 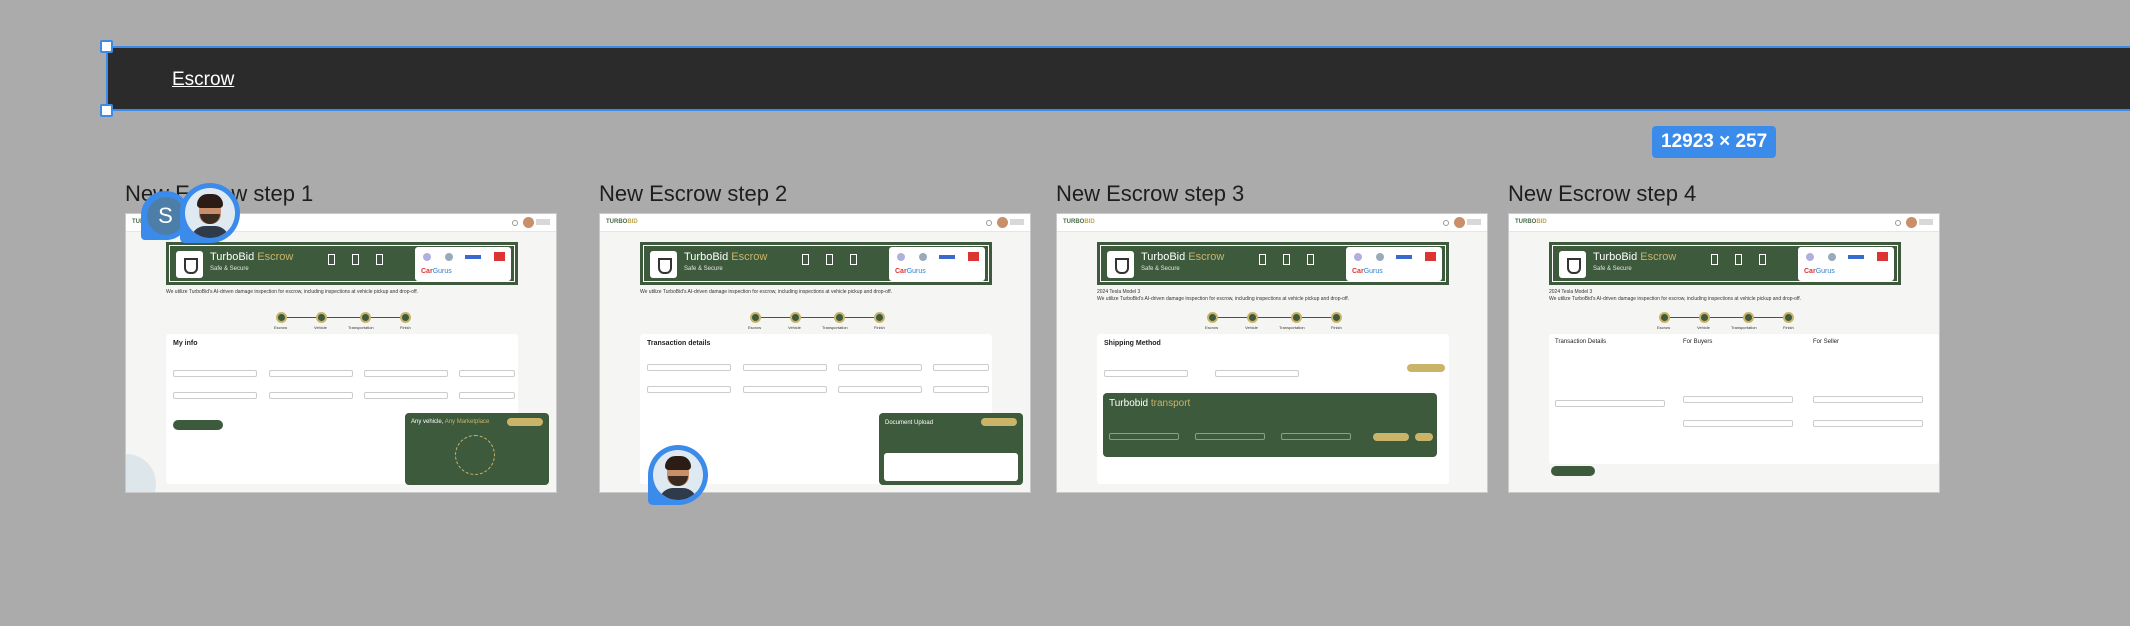 What do you see at coordinates (693, 194) in the screenshot?
I see `frame-label-step2: New Escrow step 2` at bounding box center [693, 194].